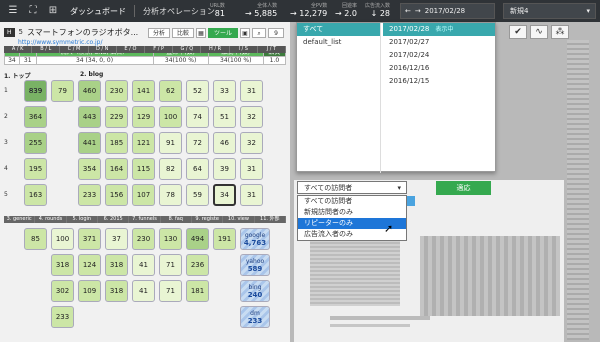 The width and height of the screenshot is (600, 342). I want to click on heatmap-cell: 82, so click(170, 169).